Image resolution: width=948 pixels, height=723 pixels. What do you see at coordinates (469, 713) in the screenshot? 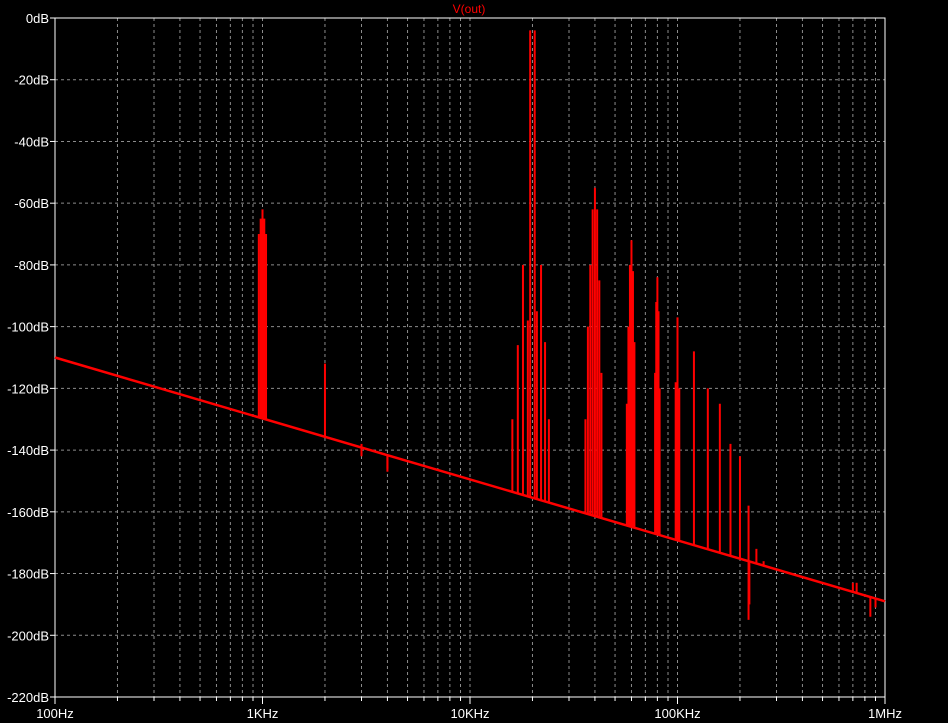
I see `x-tick-label: 10KHz` at bounding box center [469, 713].